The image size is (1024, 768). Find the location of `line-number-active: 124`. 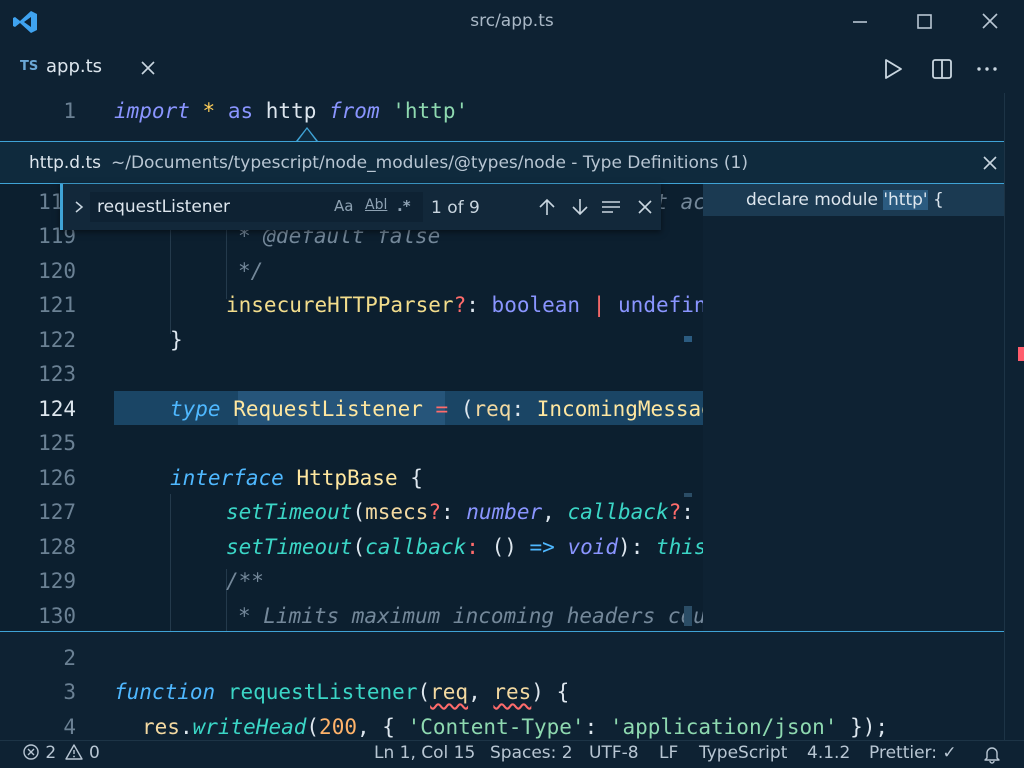

line-number-active: 124 is located at coordinates (57, 409).